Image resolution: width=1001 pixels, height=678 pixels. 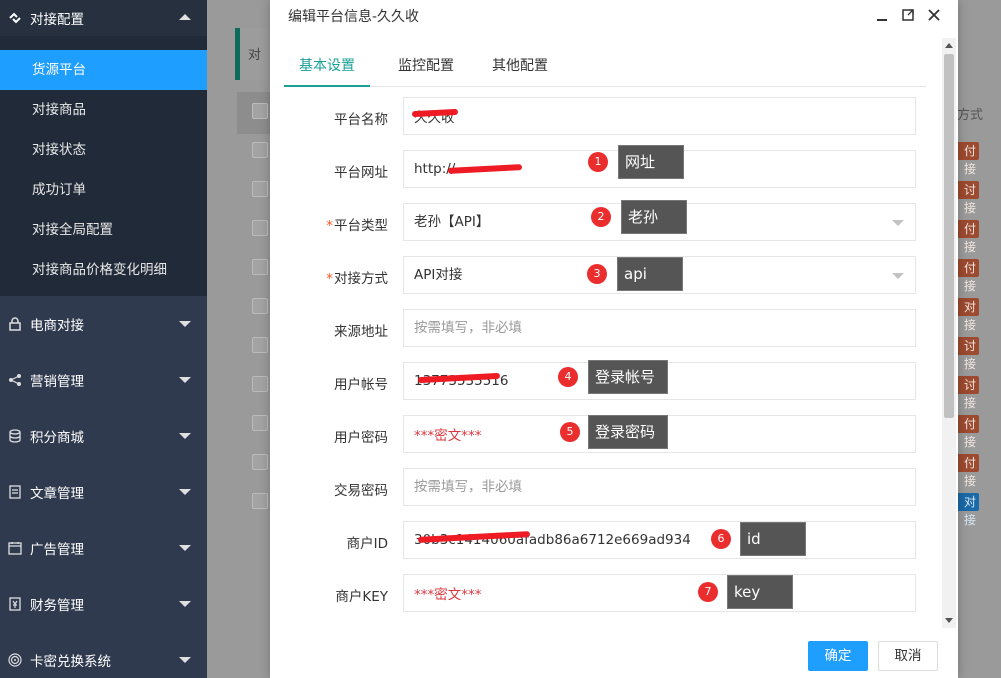 I want to click on form-row-user-password: 用户密码 5 登录密码, so click(x=606, y=434).